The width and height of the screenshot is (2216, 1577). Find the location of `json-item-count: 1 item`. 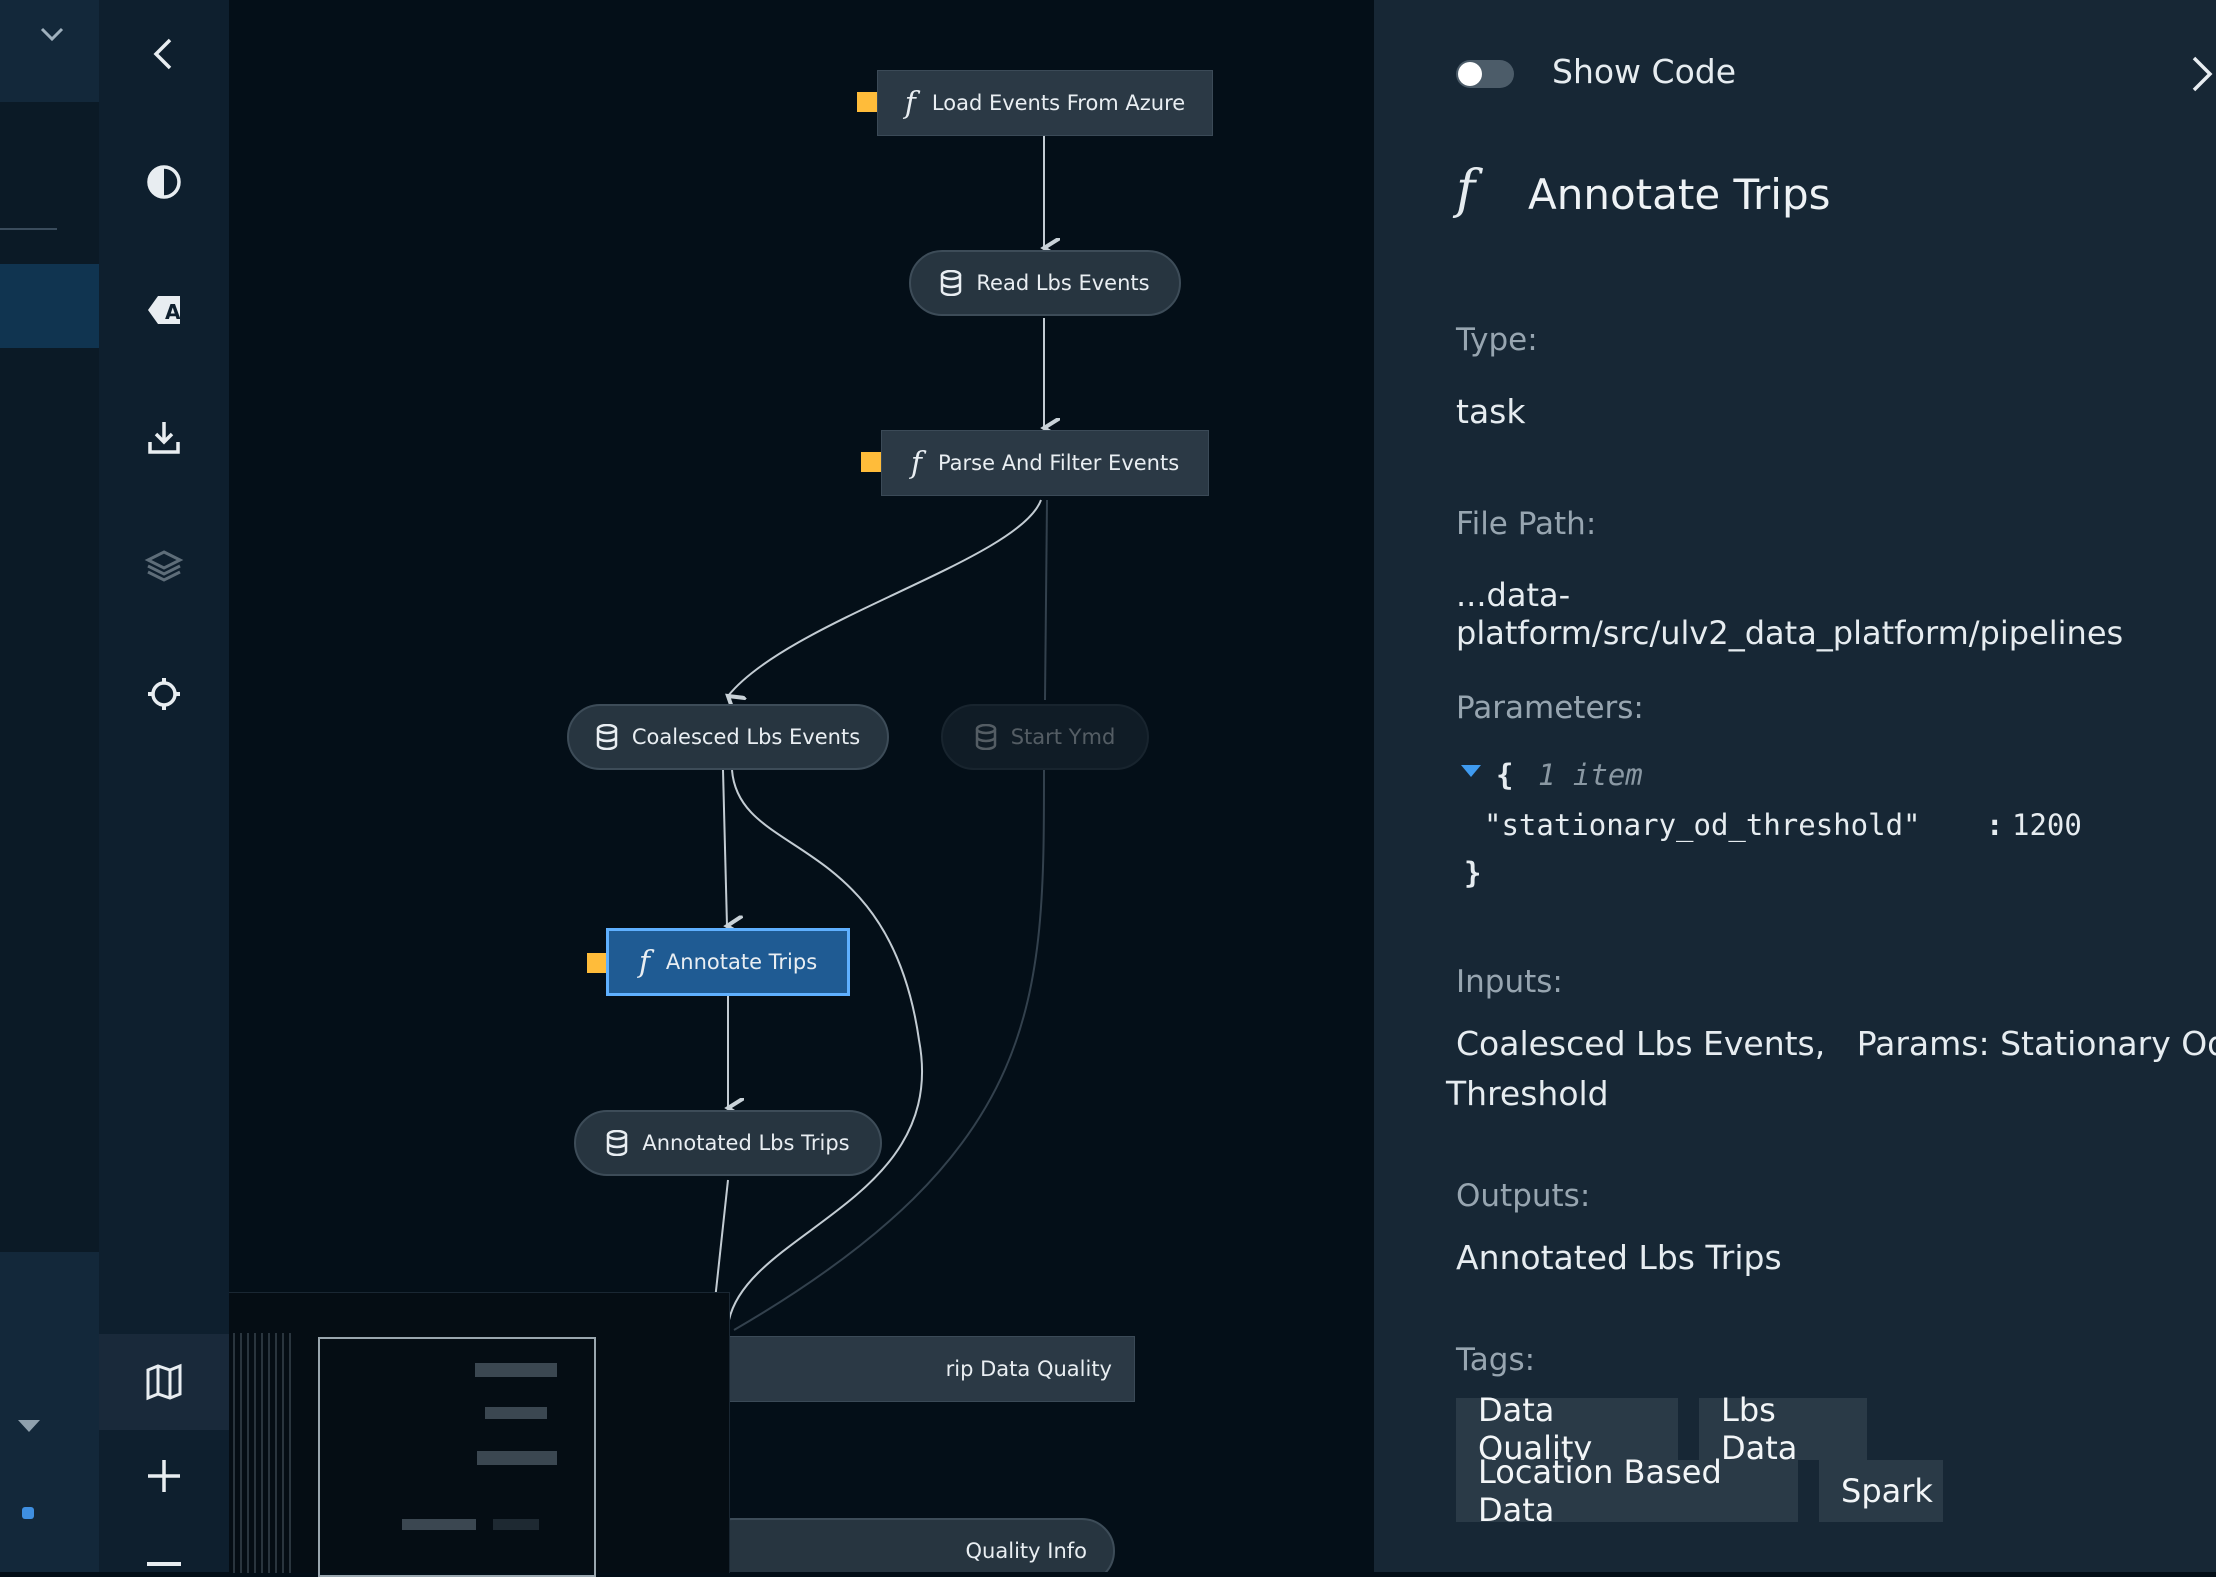

json-item-count: 1 item is located at coordinates (1590, 775).